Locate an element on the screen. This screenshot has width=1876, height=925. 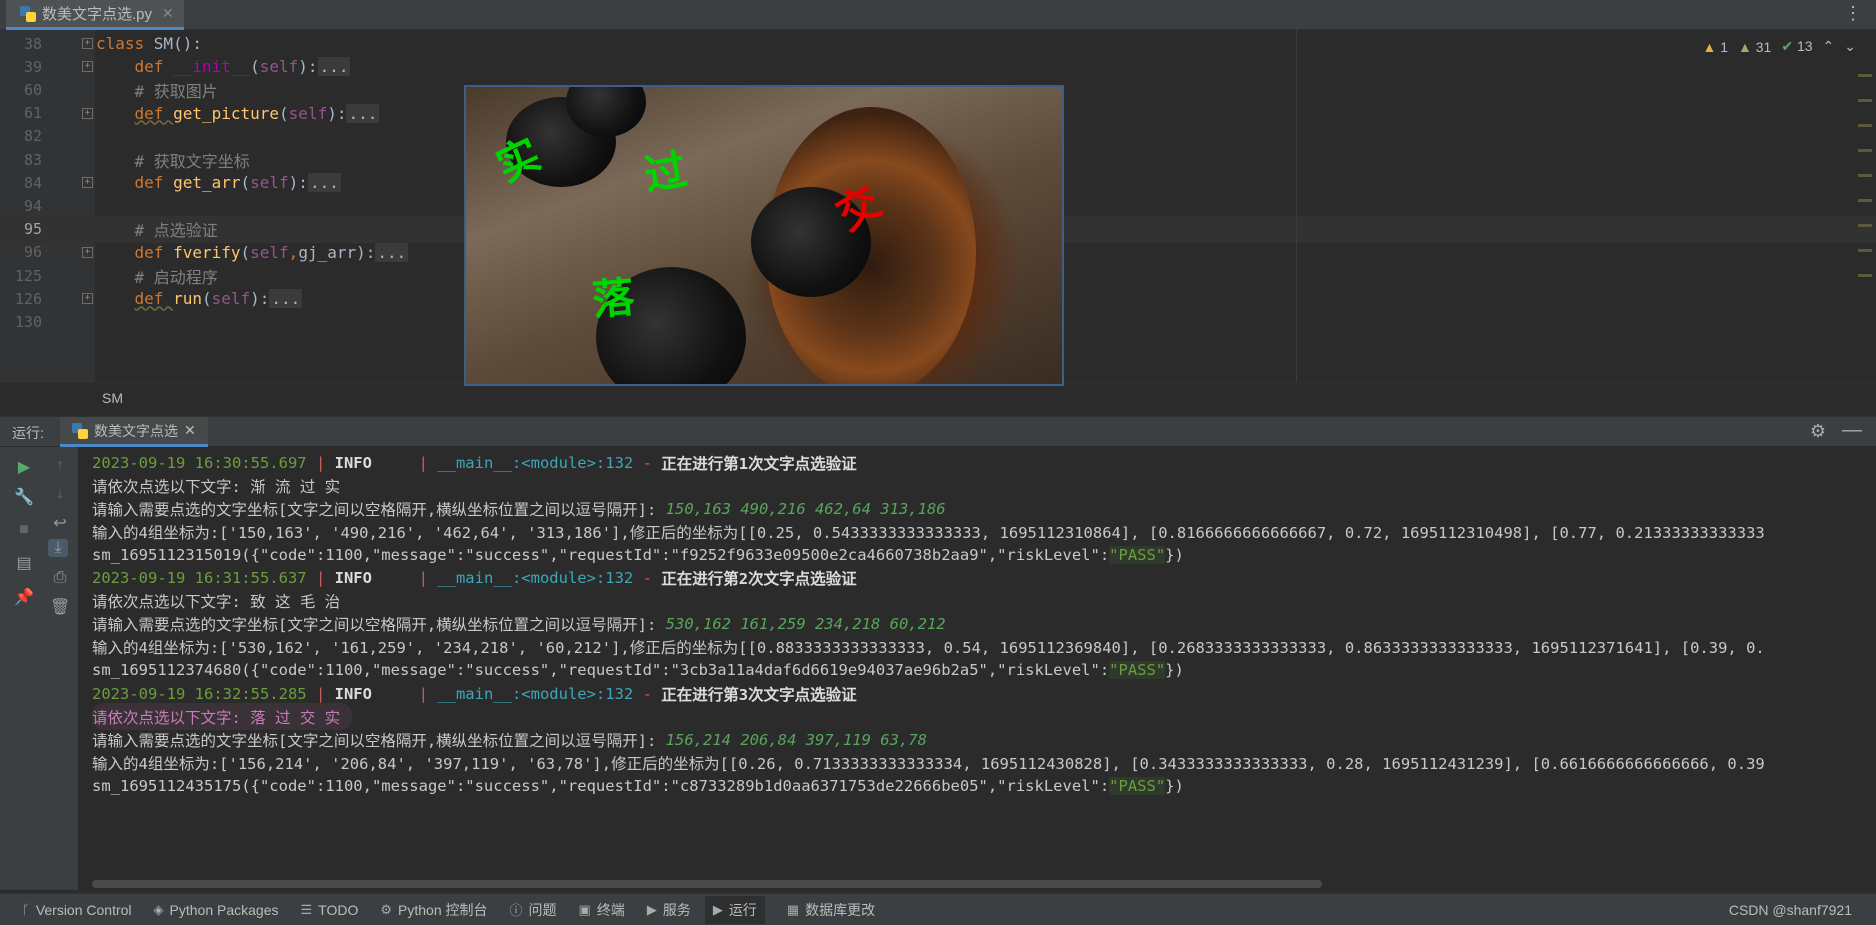
todo-icon: ☰ is located at coordinates (306, 909).